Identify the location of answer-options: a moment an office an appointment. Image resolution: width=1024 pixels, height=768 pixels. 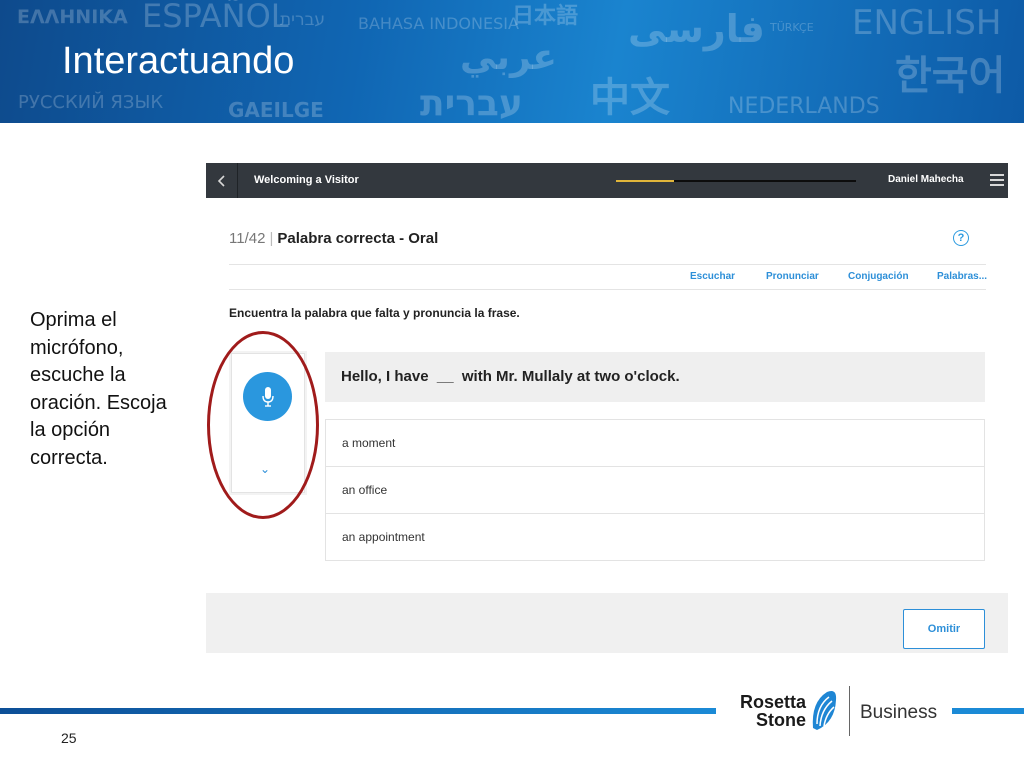
(655, 490).